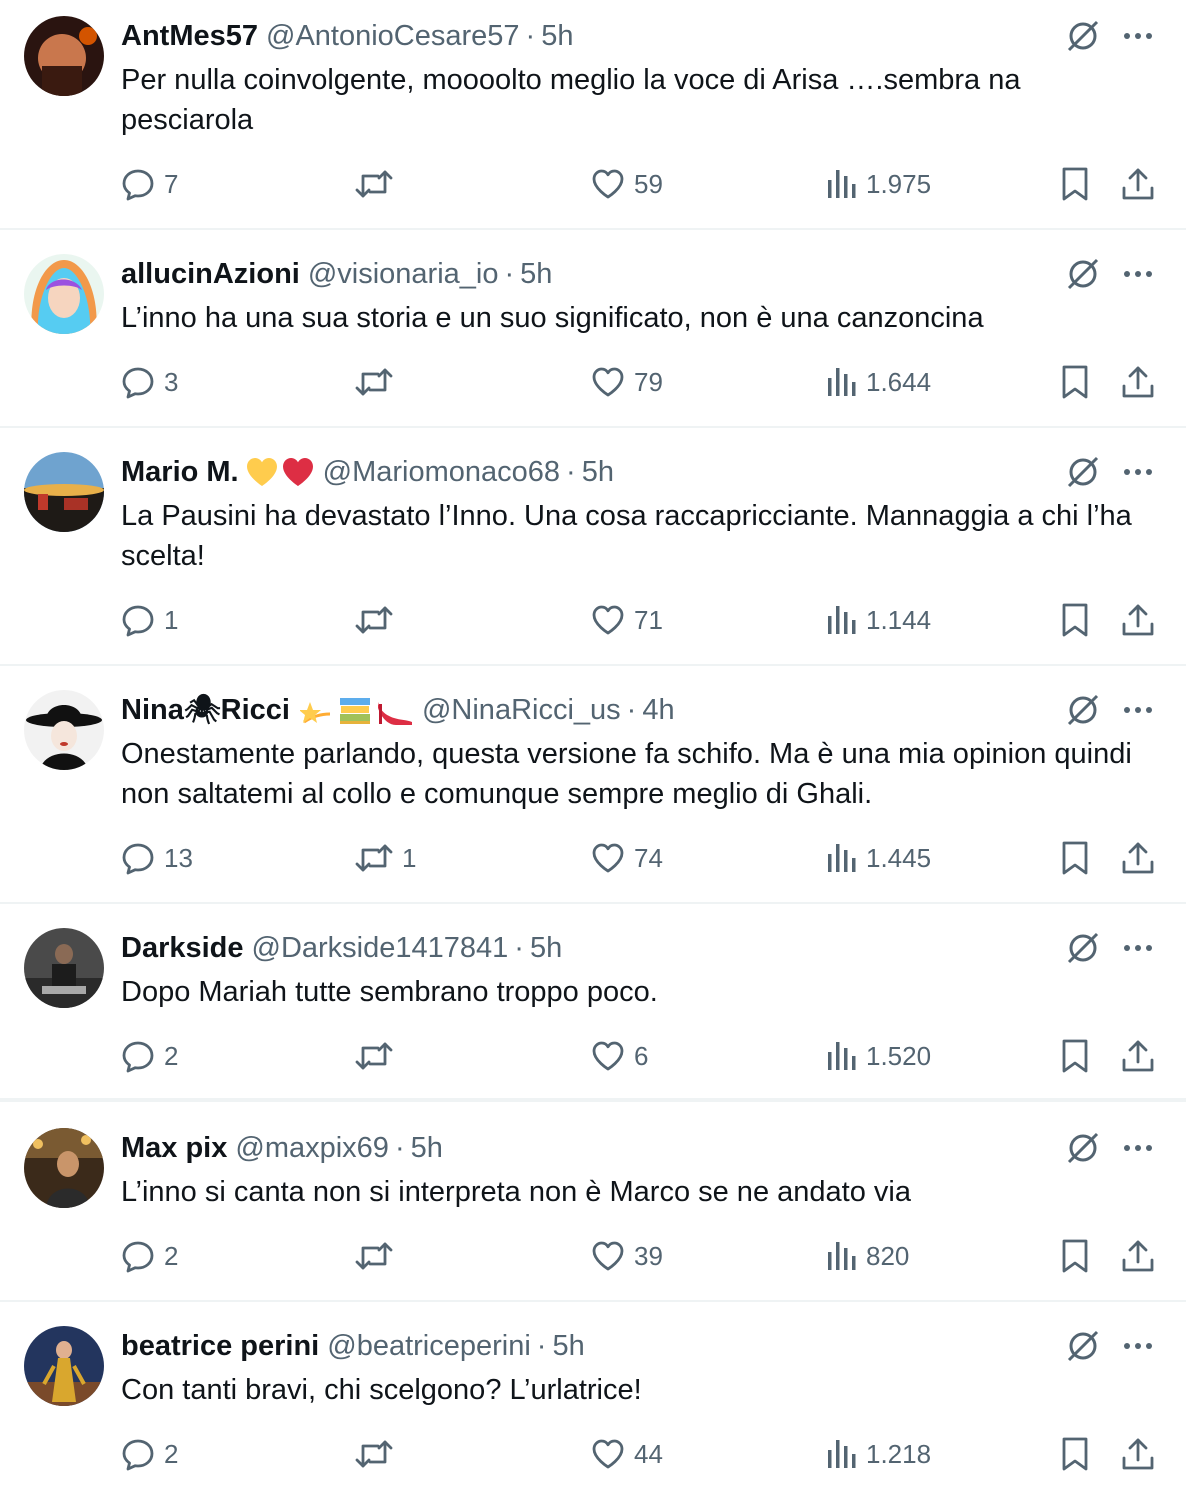  I want to click on like-button: 79, so click(626, 382).